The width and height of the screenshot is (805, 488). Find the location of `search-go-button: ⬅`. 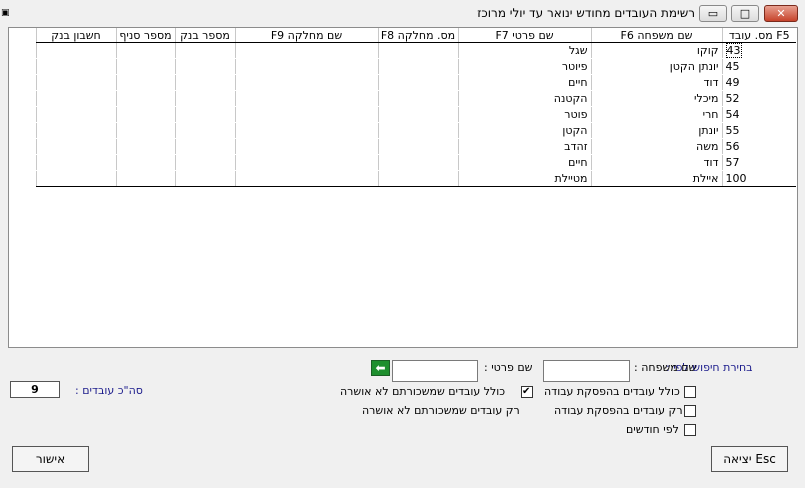

search-go-button: ⬅ is located at coordinates (380, 368).